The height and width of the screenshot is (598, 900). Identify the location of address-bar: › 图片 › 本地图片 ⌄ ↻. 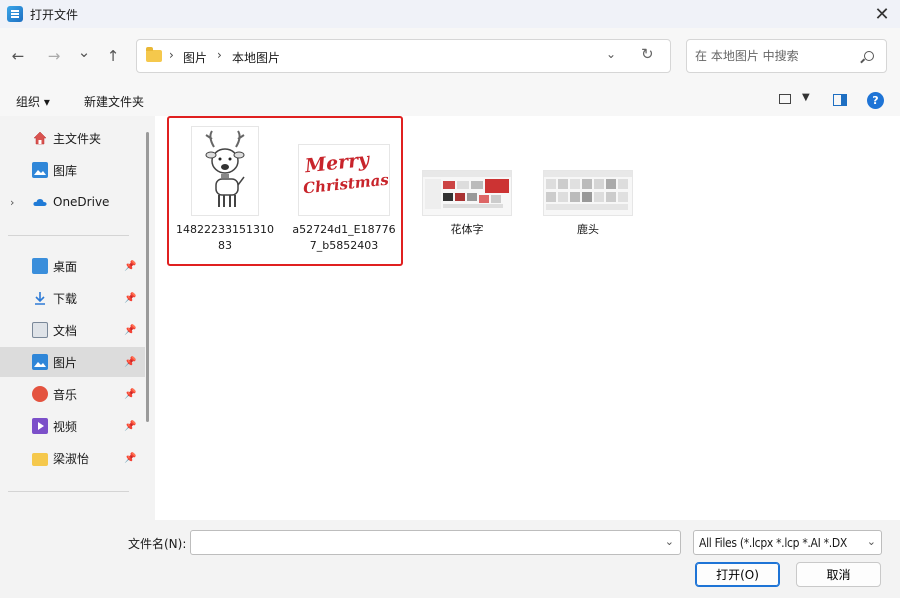
(403, 56).